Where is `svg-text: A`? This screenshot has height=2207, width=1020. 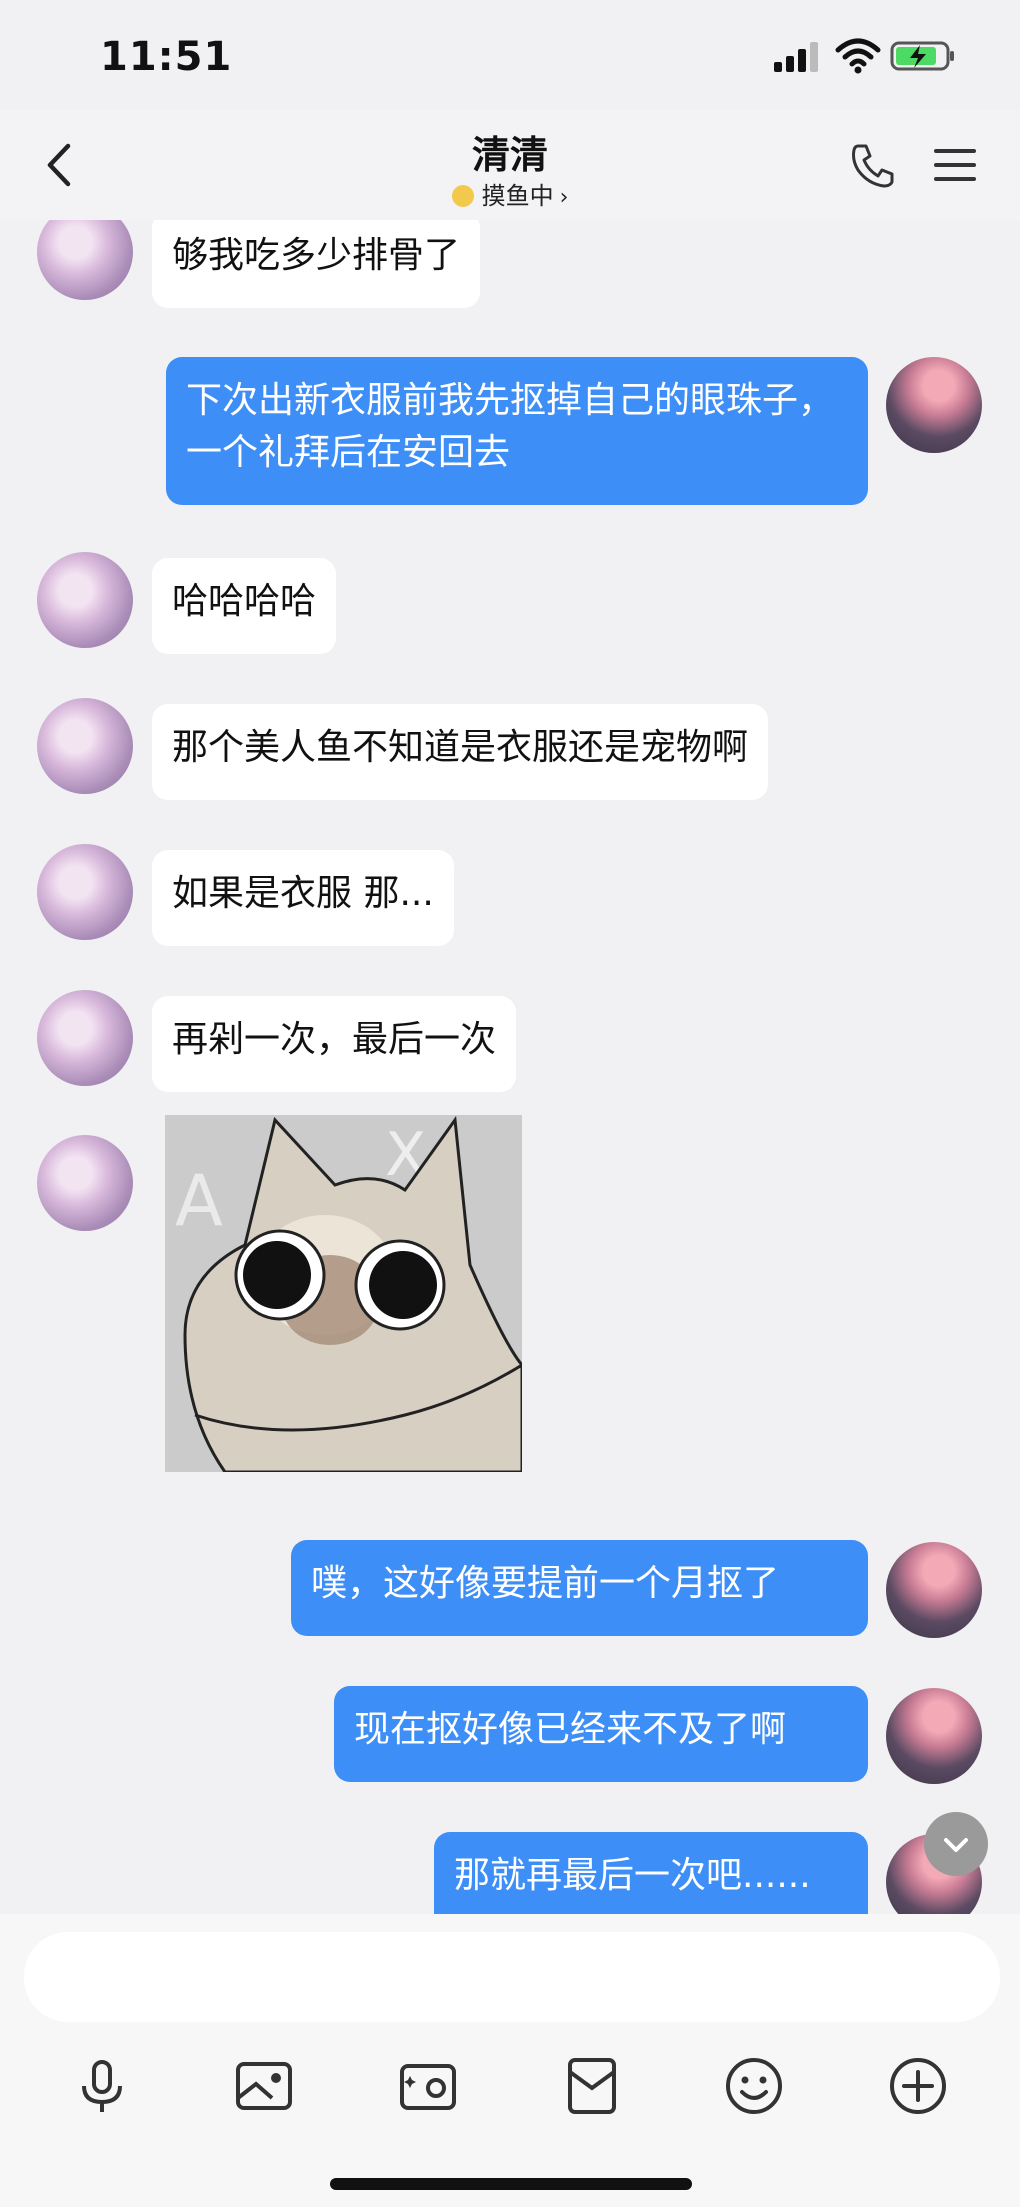
svg-text: A is located at coordinates (199, 1201).